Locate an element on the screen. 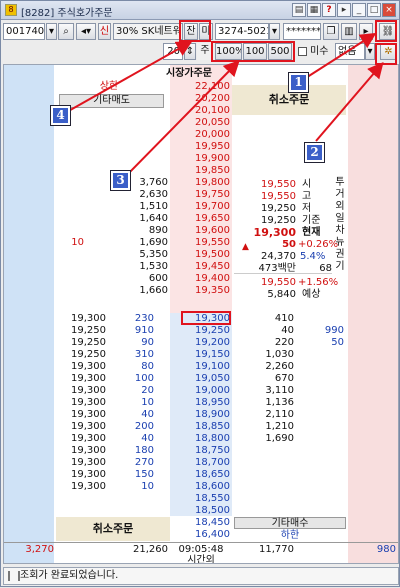 Image resolution: width=400 pixels, height=588 pixels. settings-gear-icon: ✲ is located at coordinates (388, 51).